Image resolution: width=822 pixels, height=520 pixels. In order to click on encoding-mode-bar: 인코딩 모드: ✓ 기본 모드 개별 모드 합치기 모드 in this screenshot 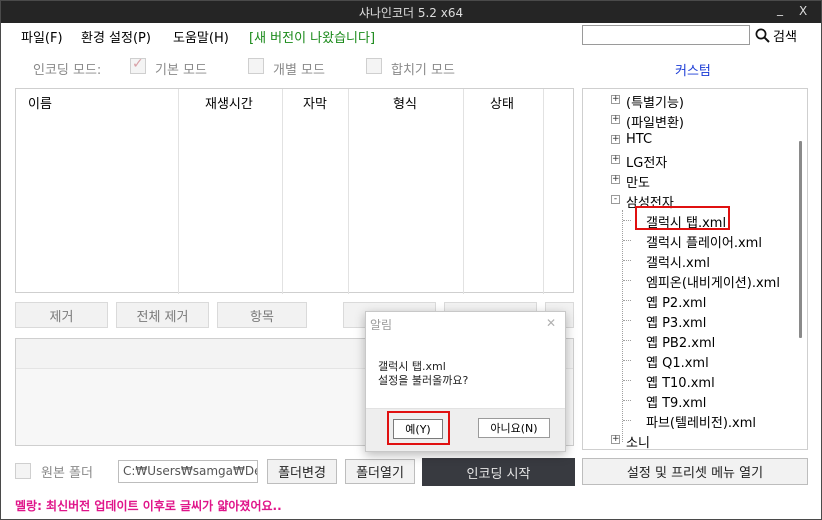, I will do `click(291, 67)`.